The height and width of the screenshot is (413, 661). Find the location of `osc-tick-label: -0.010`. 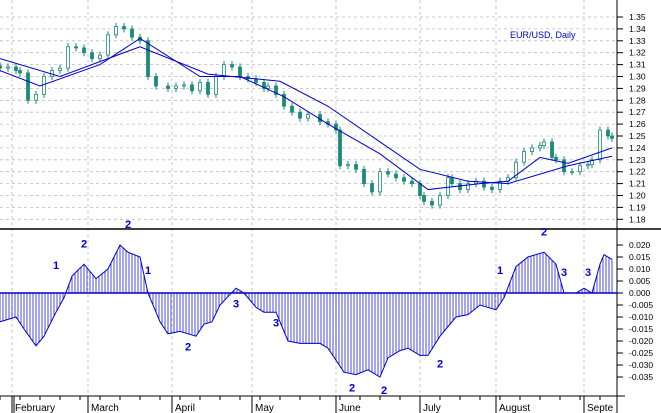

osc-tick-label: -0.010 is located at coordinates (641, 317).